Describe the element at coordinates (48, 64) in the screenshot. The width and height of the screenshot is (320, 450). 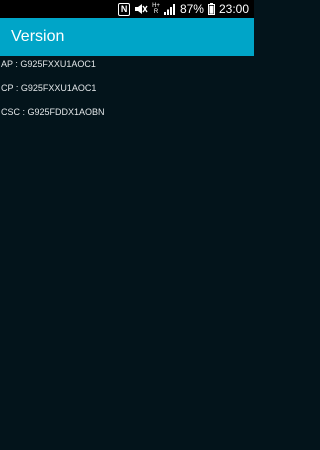
I see `ap-version: AP : G925FXXU1AOC1` at that location.